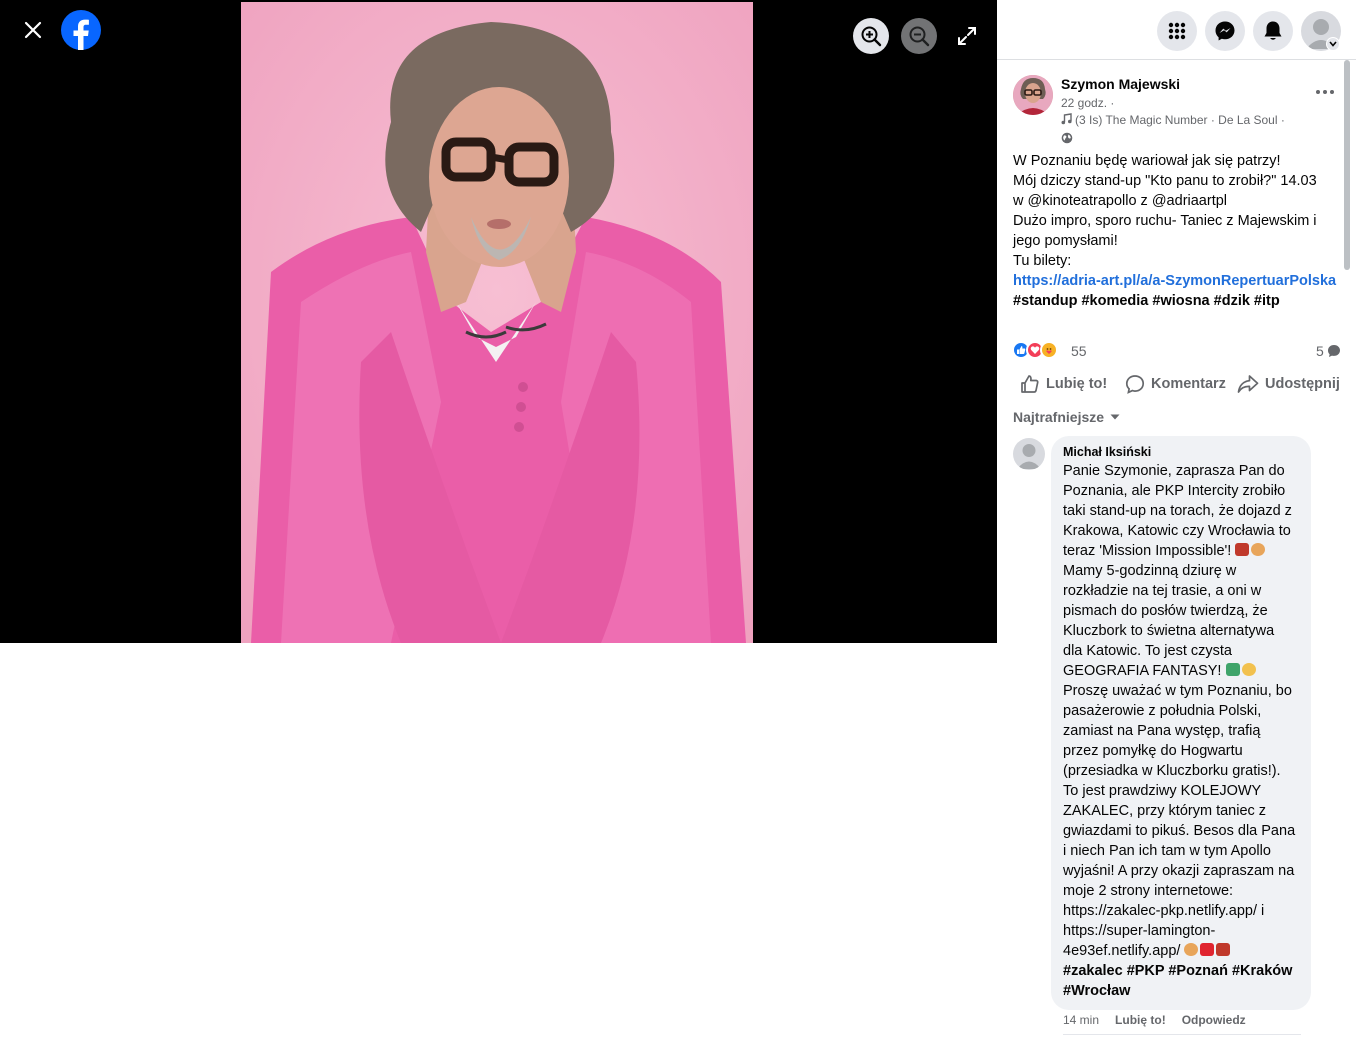  Describe the element at coordinates (1318, 92) in the screenshot. I see `more-icon` at that location.